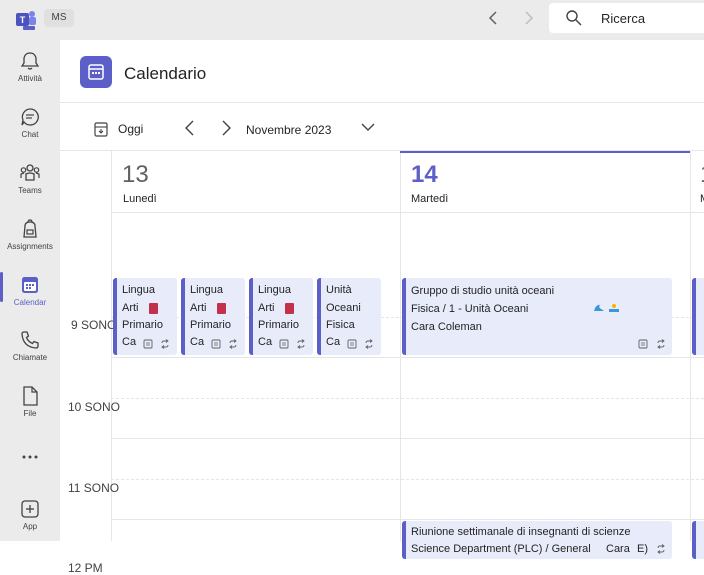  I want to click on more-apps-button, so click(30, 457).